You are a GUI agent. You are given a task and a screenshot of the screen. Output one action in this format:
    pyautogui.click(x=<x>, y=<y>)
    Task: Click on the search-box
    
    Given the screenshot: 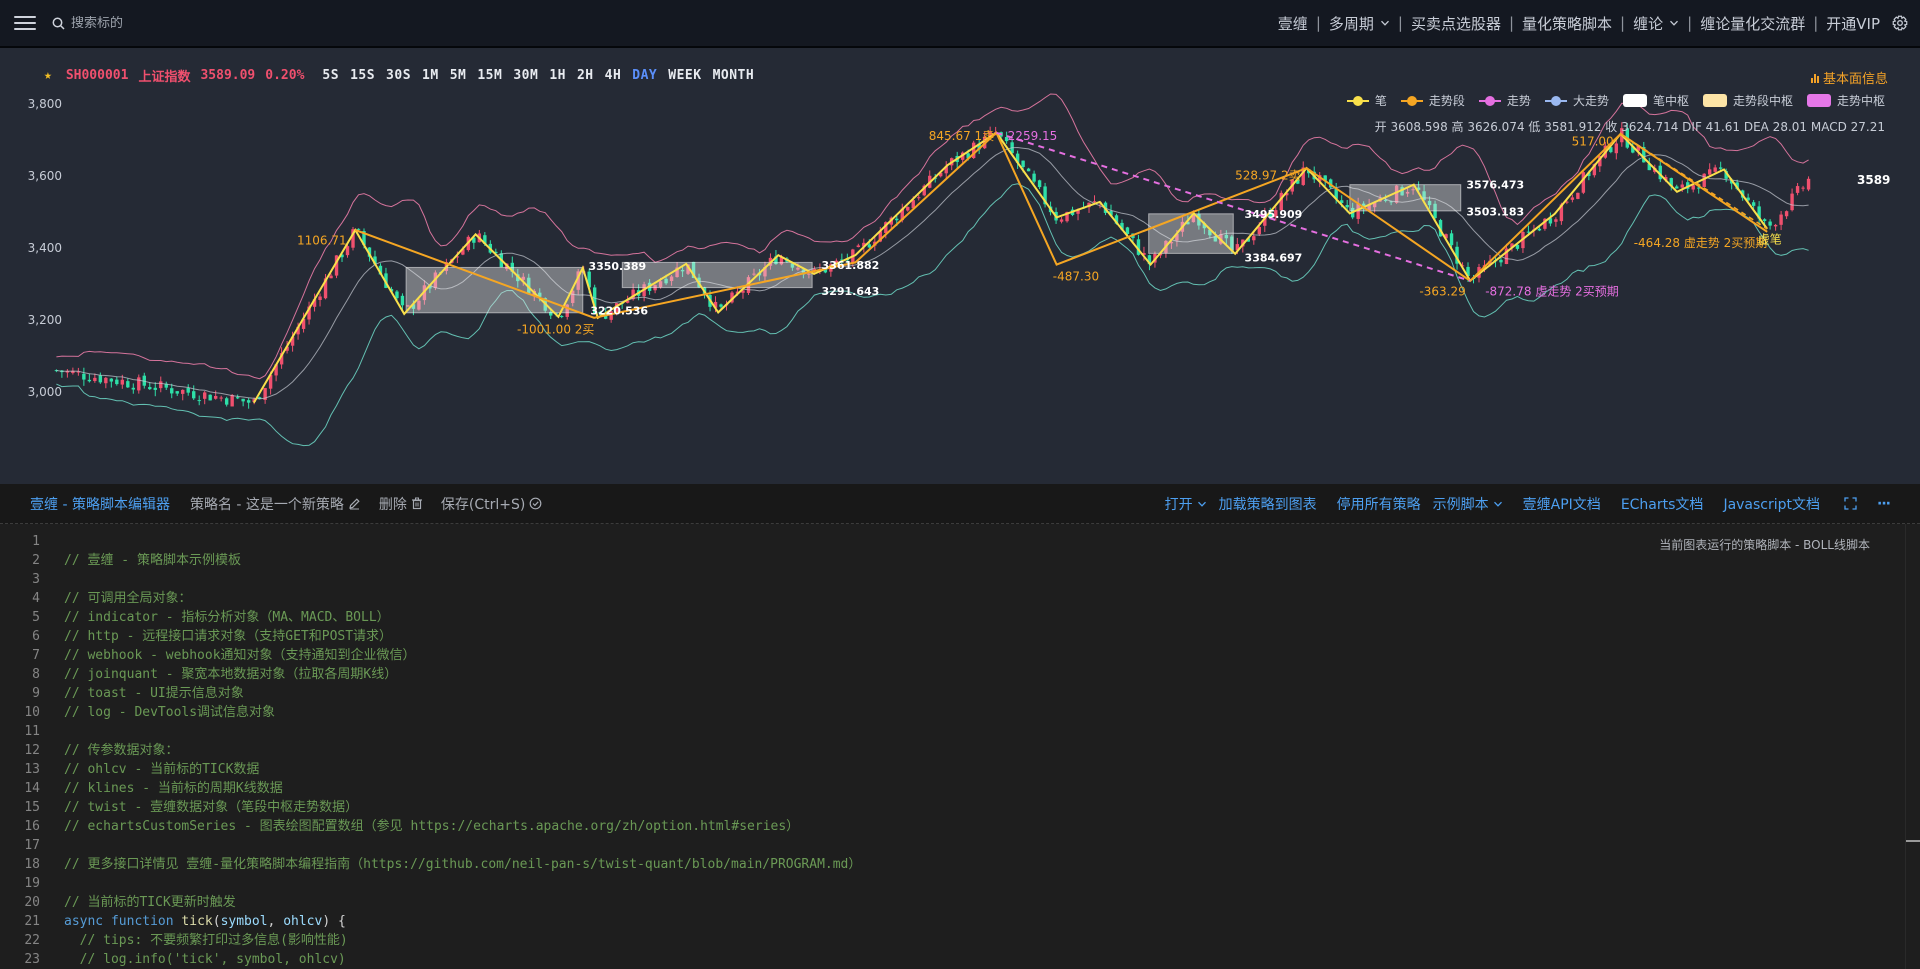 What is the action you would take?
    pyautogui.click(x=161, y=23)
    